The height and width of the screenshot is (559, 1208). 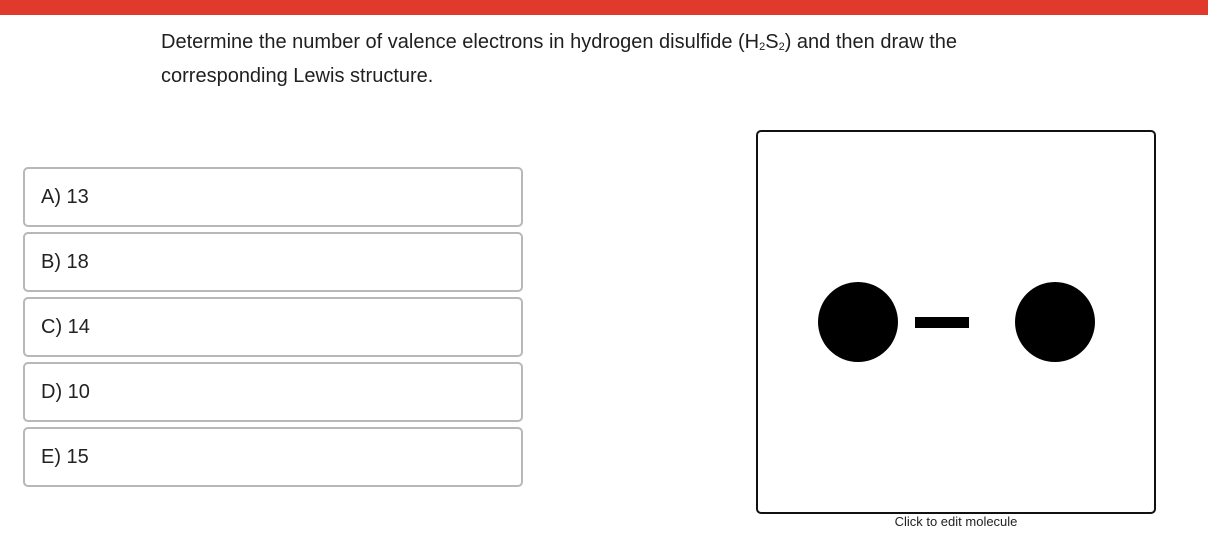 What do you see at coordinates (65, 391) in the screenshot?
I see `option-d-label: D) 10` at bounding box center [65, 391].